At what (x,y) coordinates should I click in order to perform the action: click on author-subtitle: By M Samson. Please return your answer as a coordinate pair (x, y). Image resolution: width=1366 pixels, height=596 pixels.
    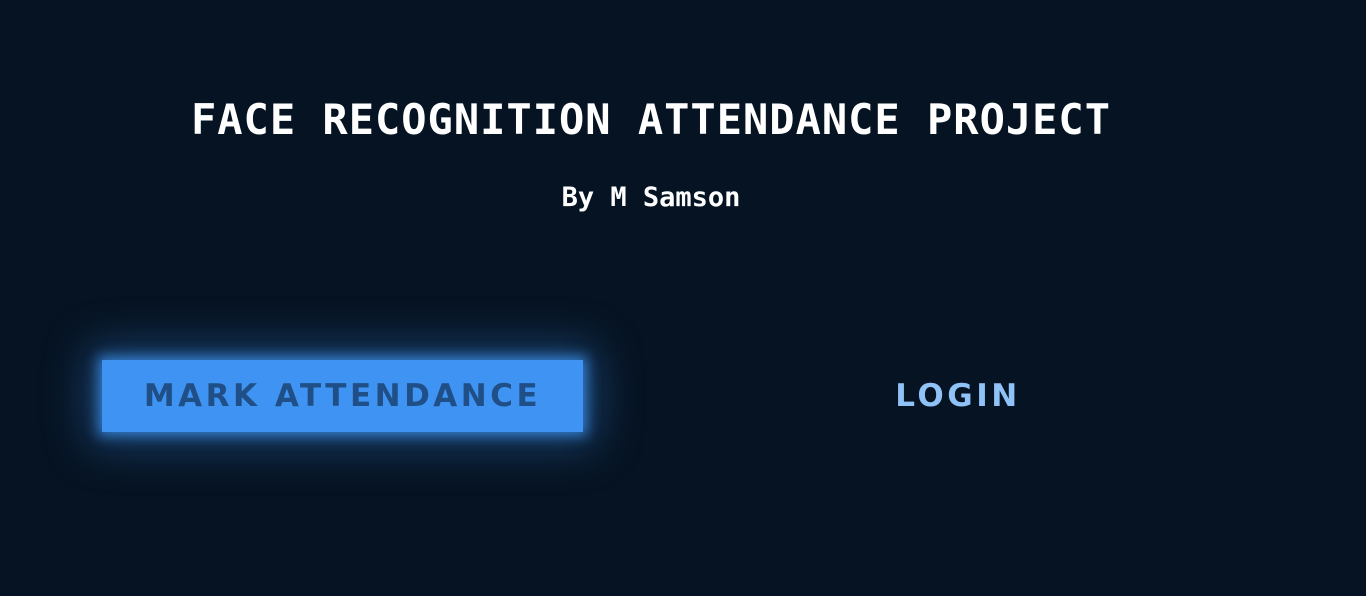
    Looking at the image, I should click on (651, 197).